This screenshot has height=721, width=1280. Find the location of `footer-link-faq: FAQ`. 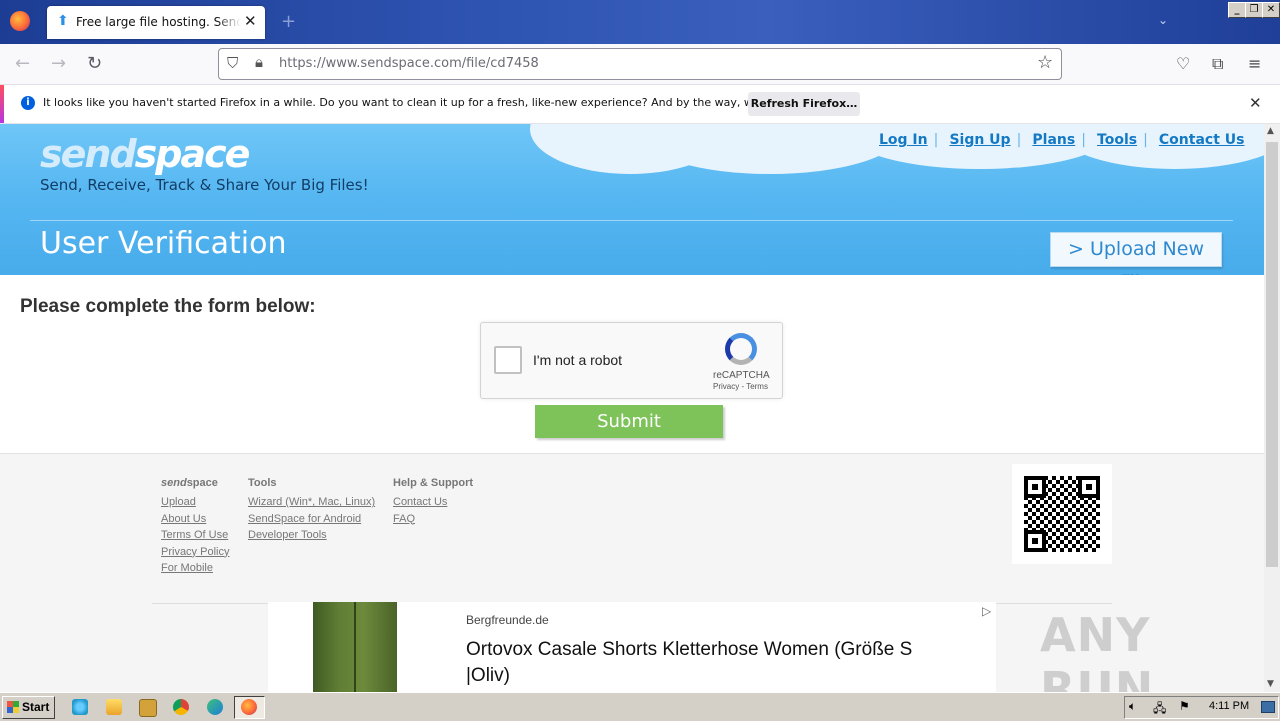

footer-link-faq: FAQ is located at coordinates (433, 519).